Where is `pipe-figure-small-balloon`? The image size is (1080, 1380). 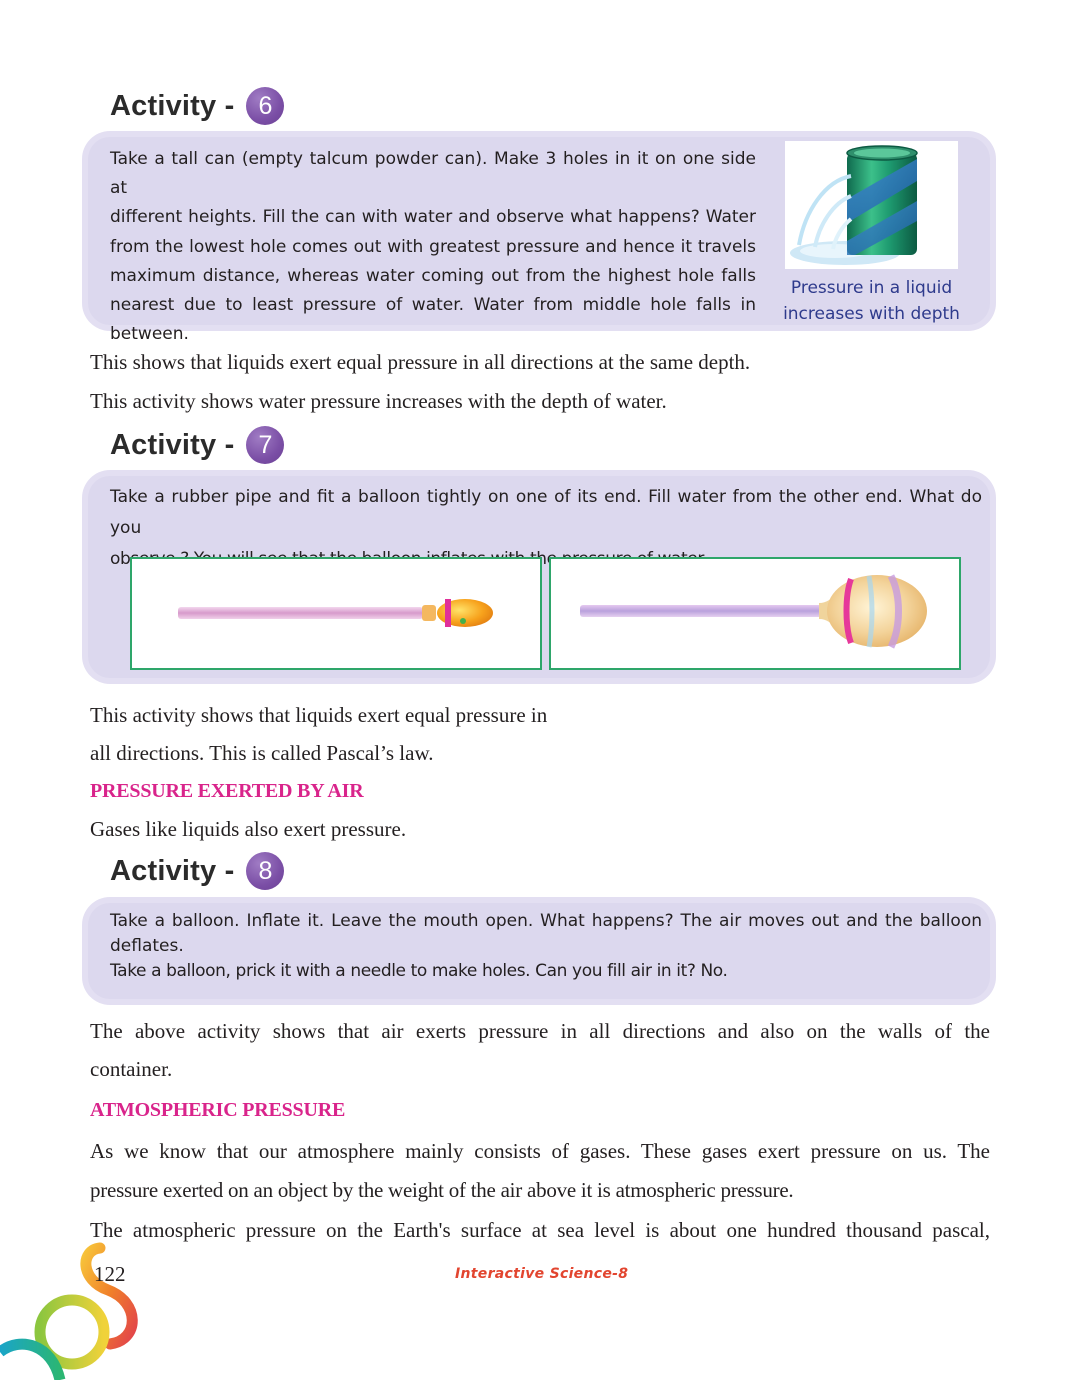
pipe-figure-small-balloon is located at coordinates (336, 613).